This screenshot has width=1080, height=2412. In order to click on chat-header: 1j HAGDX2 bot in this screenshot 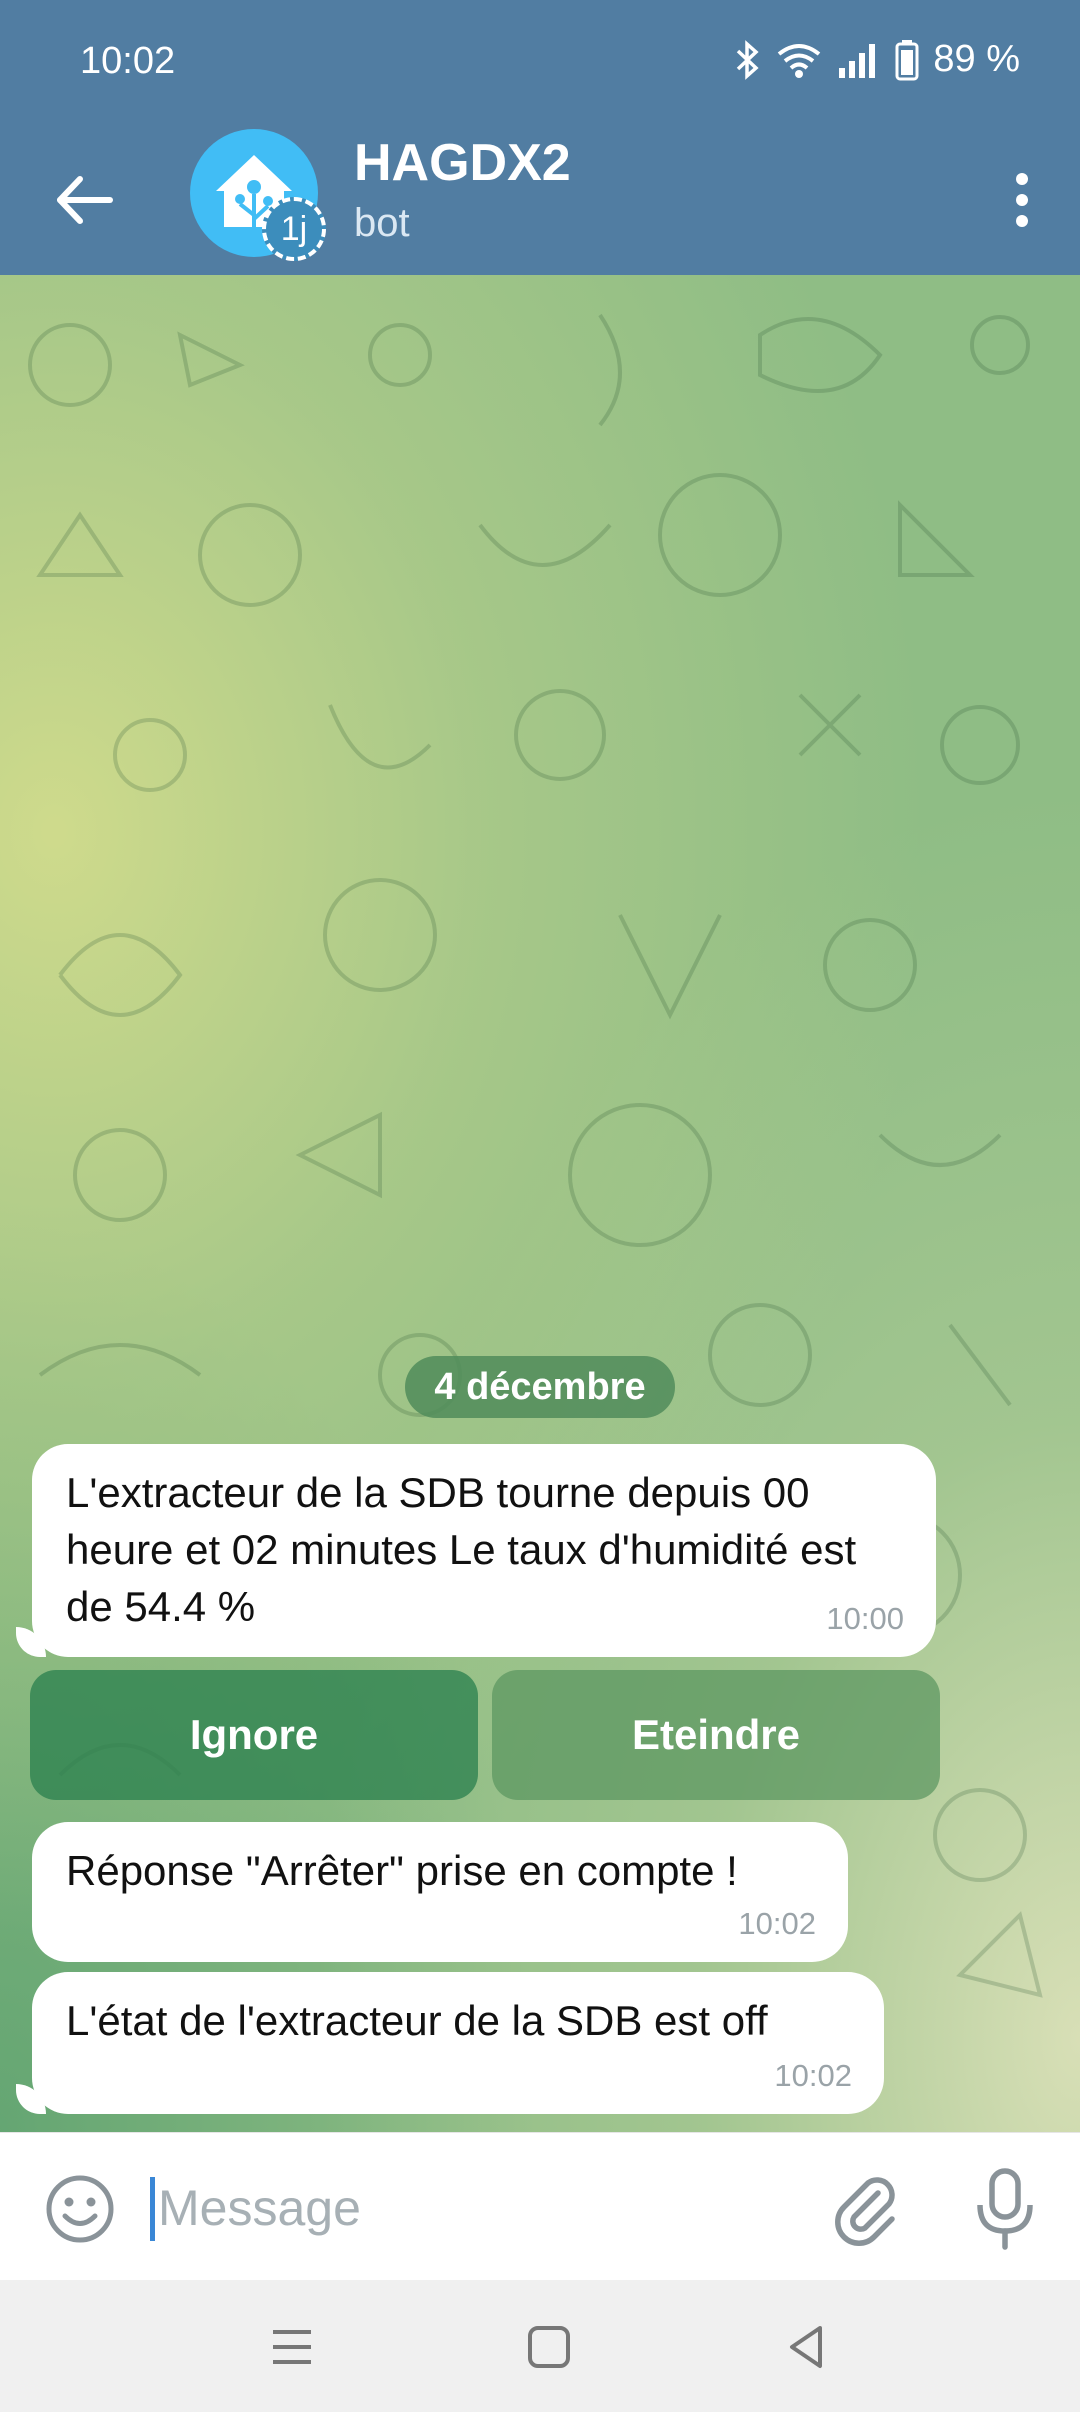, I will do `click(540, 200)`.